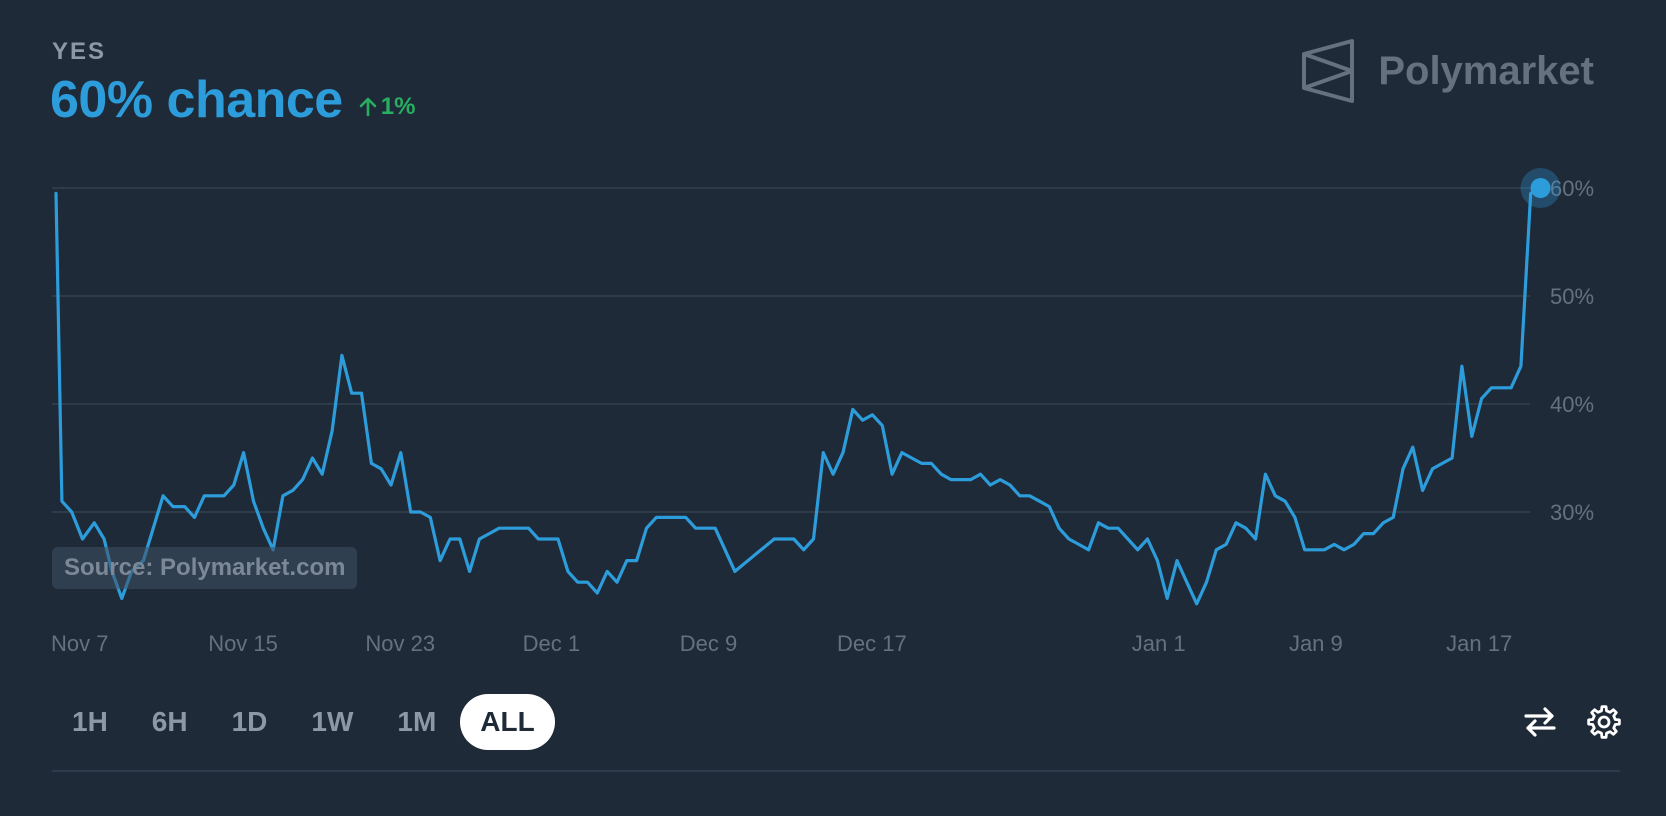 The height and width of the screenshot is (816, 1666). Describe the element at coordinates (507, 722) in the screenshot. I see `range-button-all: ALL` at that location.